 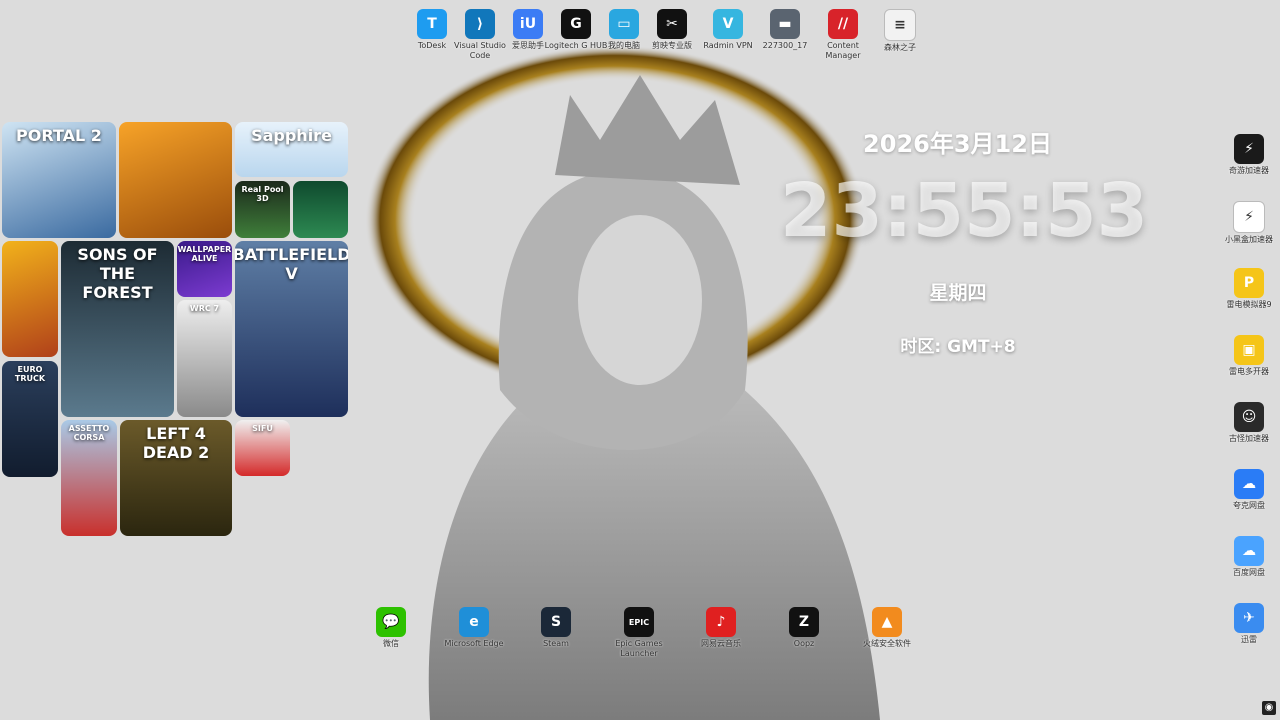 What do you see at coordinates (59, 180) in the screenshot?
I see `tile-portal2: PORTAL 2` at bounding box center [59, 180].